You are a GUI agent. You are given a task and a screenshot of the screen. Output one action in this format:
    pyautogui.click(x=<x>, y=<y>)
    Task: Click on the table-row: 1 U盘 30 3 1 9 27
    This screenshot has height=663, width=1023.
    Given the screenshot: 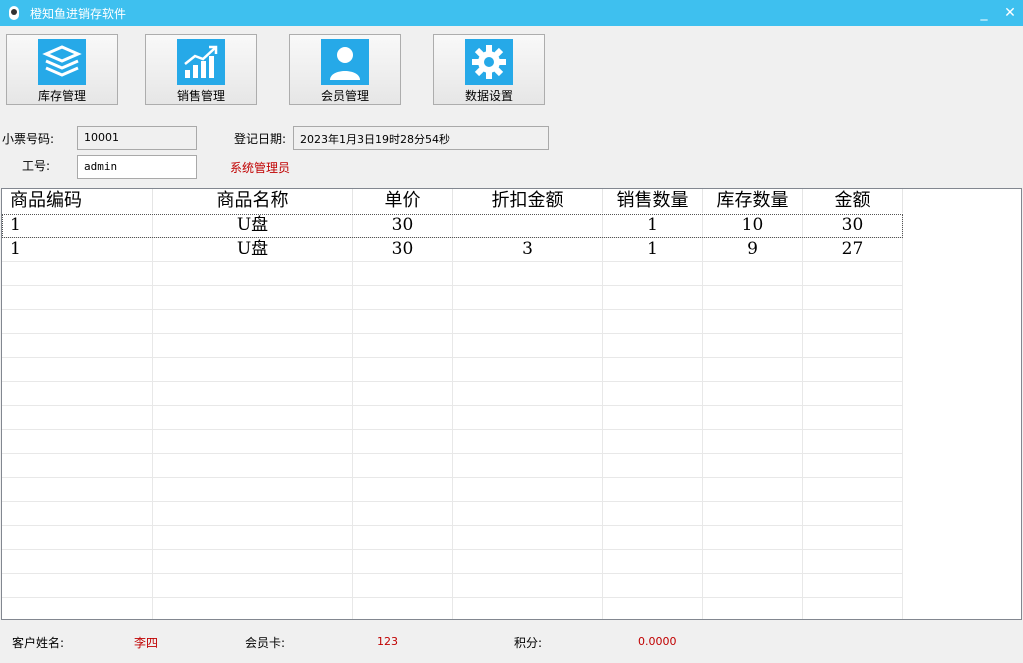 What is the action you would take?
    pyautogui.click(x=452, y=250)
    